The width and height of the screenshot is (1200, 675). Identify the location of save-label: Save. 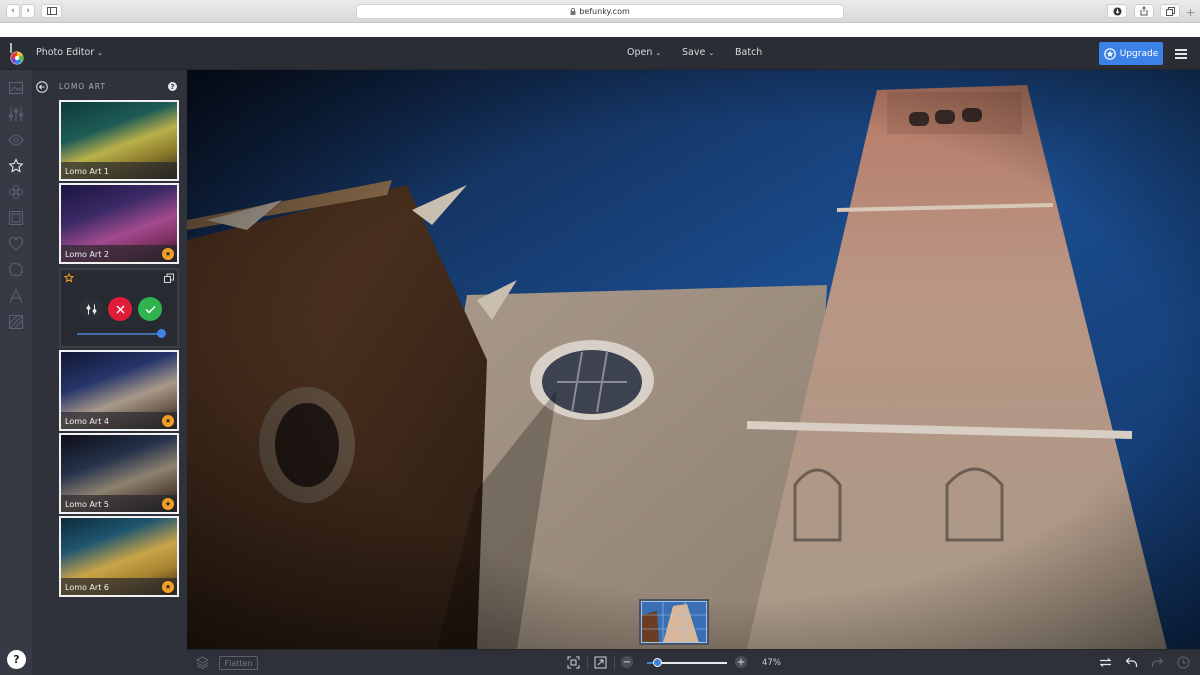
(694, 52).